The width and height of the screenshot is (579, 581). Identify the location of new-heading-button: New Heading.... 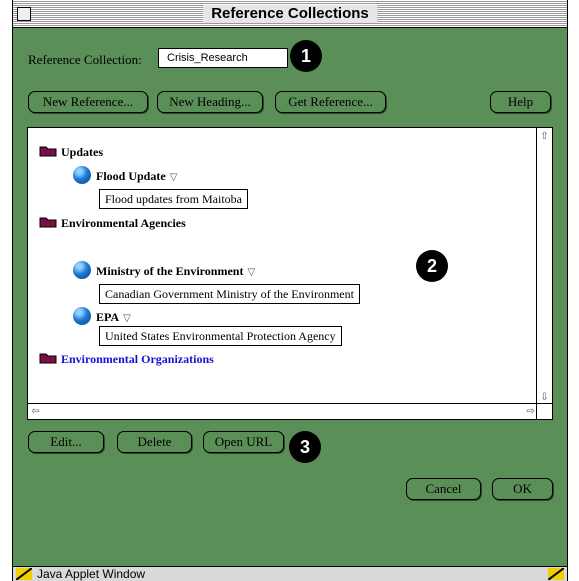
(210, 102).